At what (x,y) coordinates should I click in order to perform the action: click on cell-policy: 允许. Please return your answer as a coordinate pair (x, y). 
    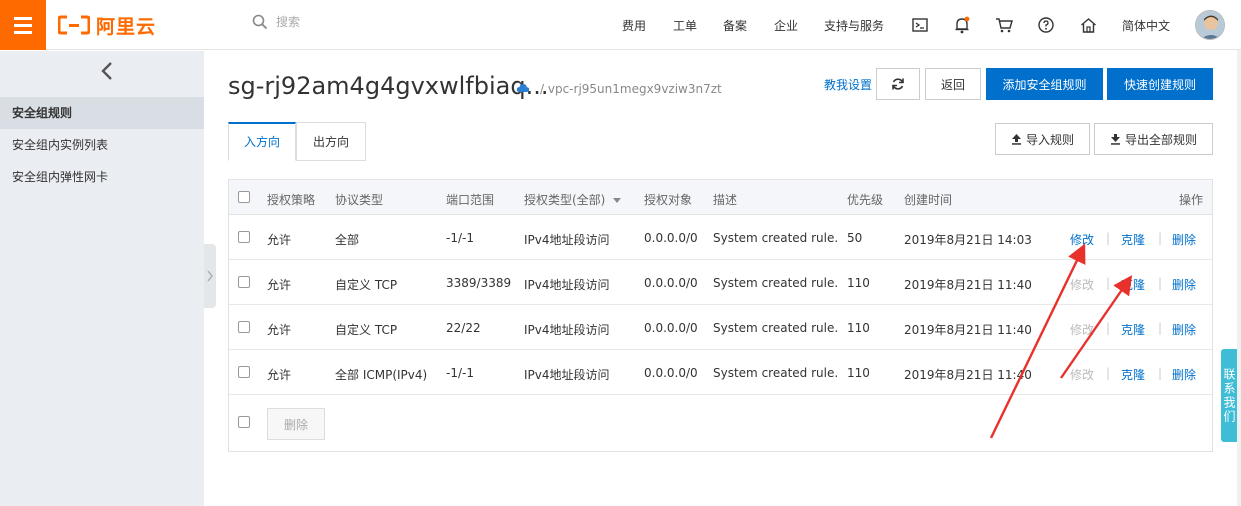
    Looking at the image, I should click on (279, 285).